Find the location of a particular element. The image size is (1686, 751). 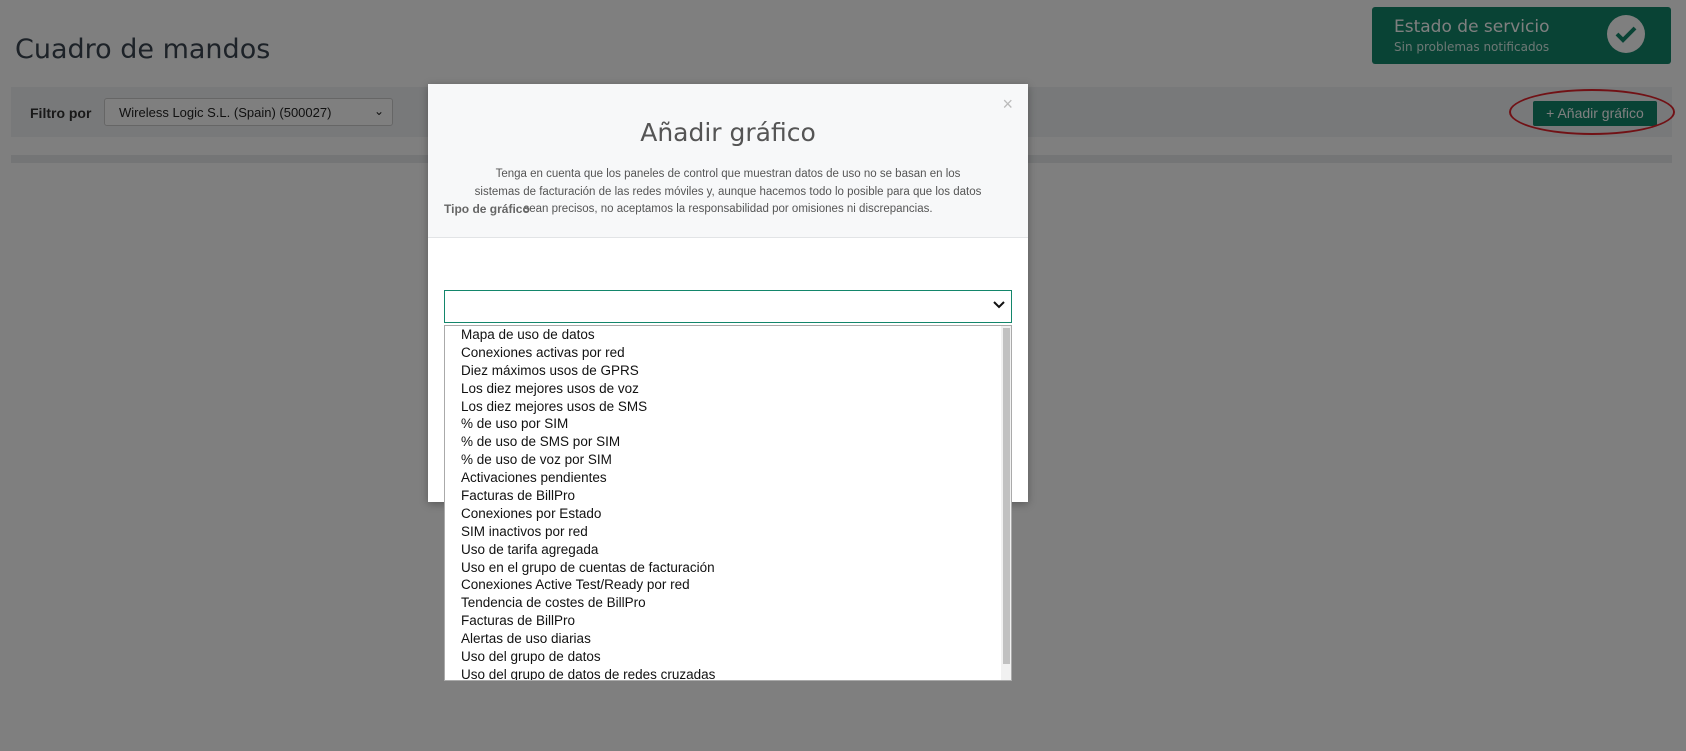

chart-type-option: Uso de tarifa agregada is located at coordinates (728, 550).